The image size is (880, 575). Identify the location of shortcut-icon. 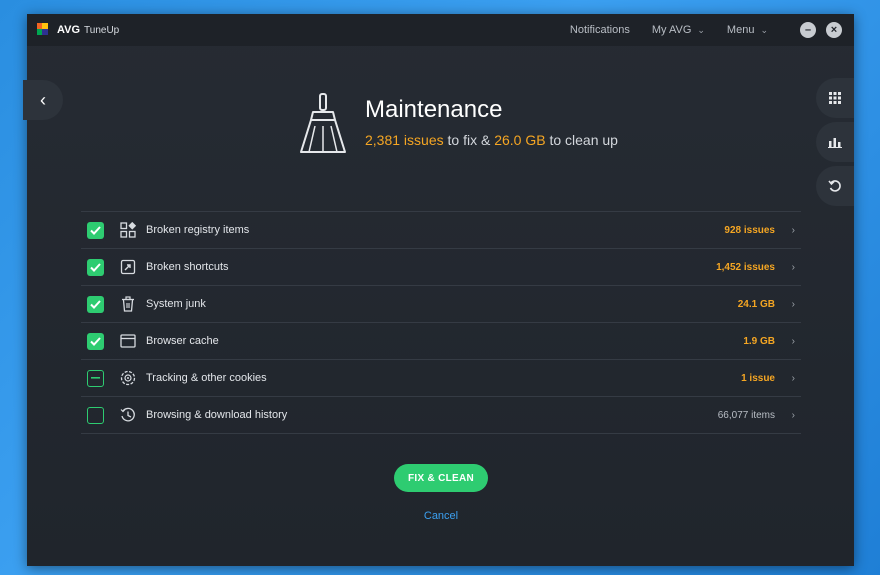
(128, 267).